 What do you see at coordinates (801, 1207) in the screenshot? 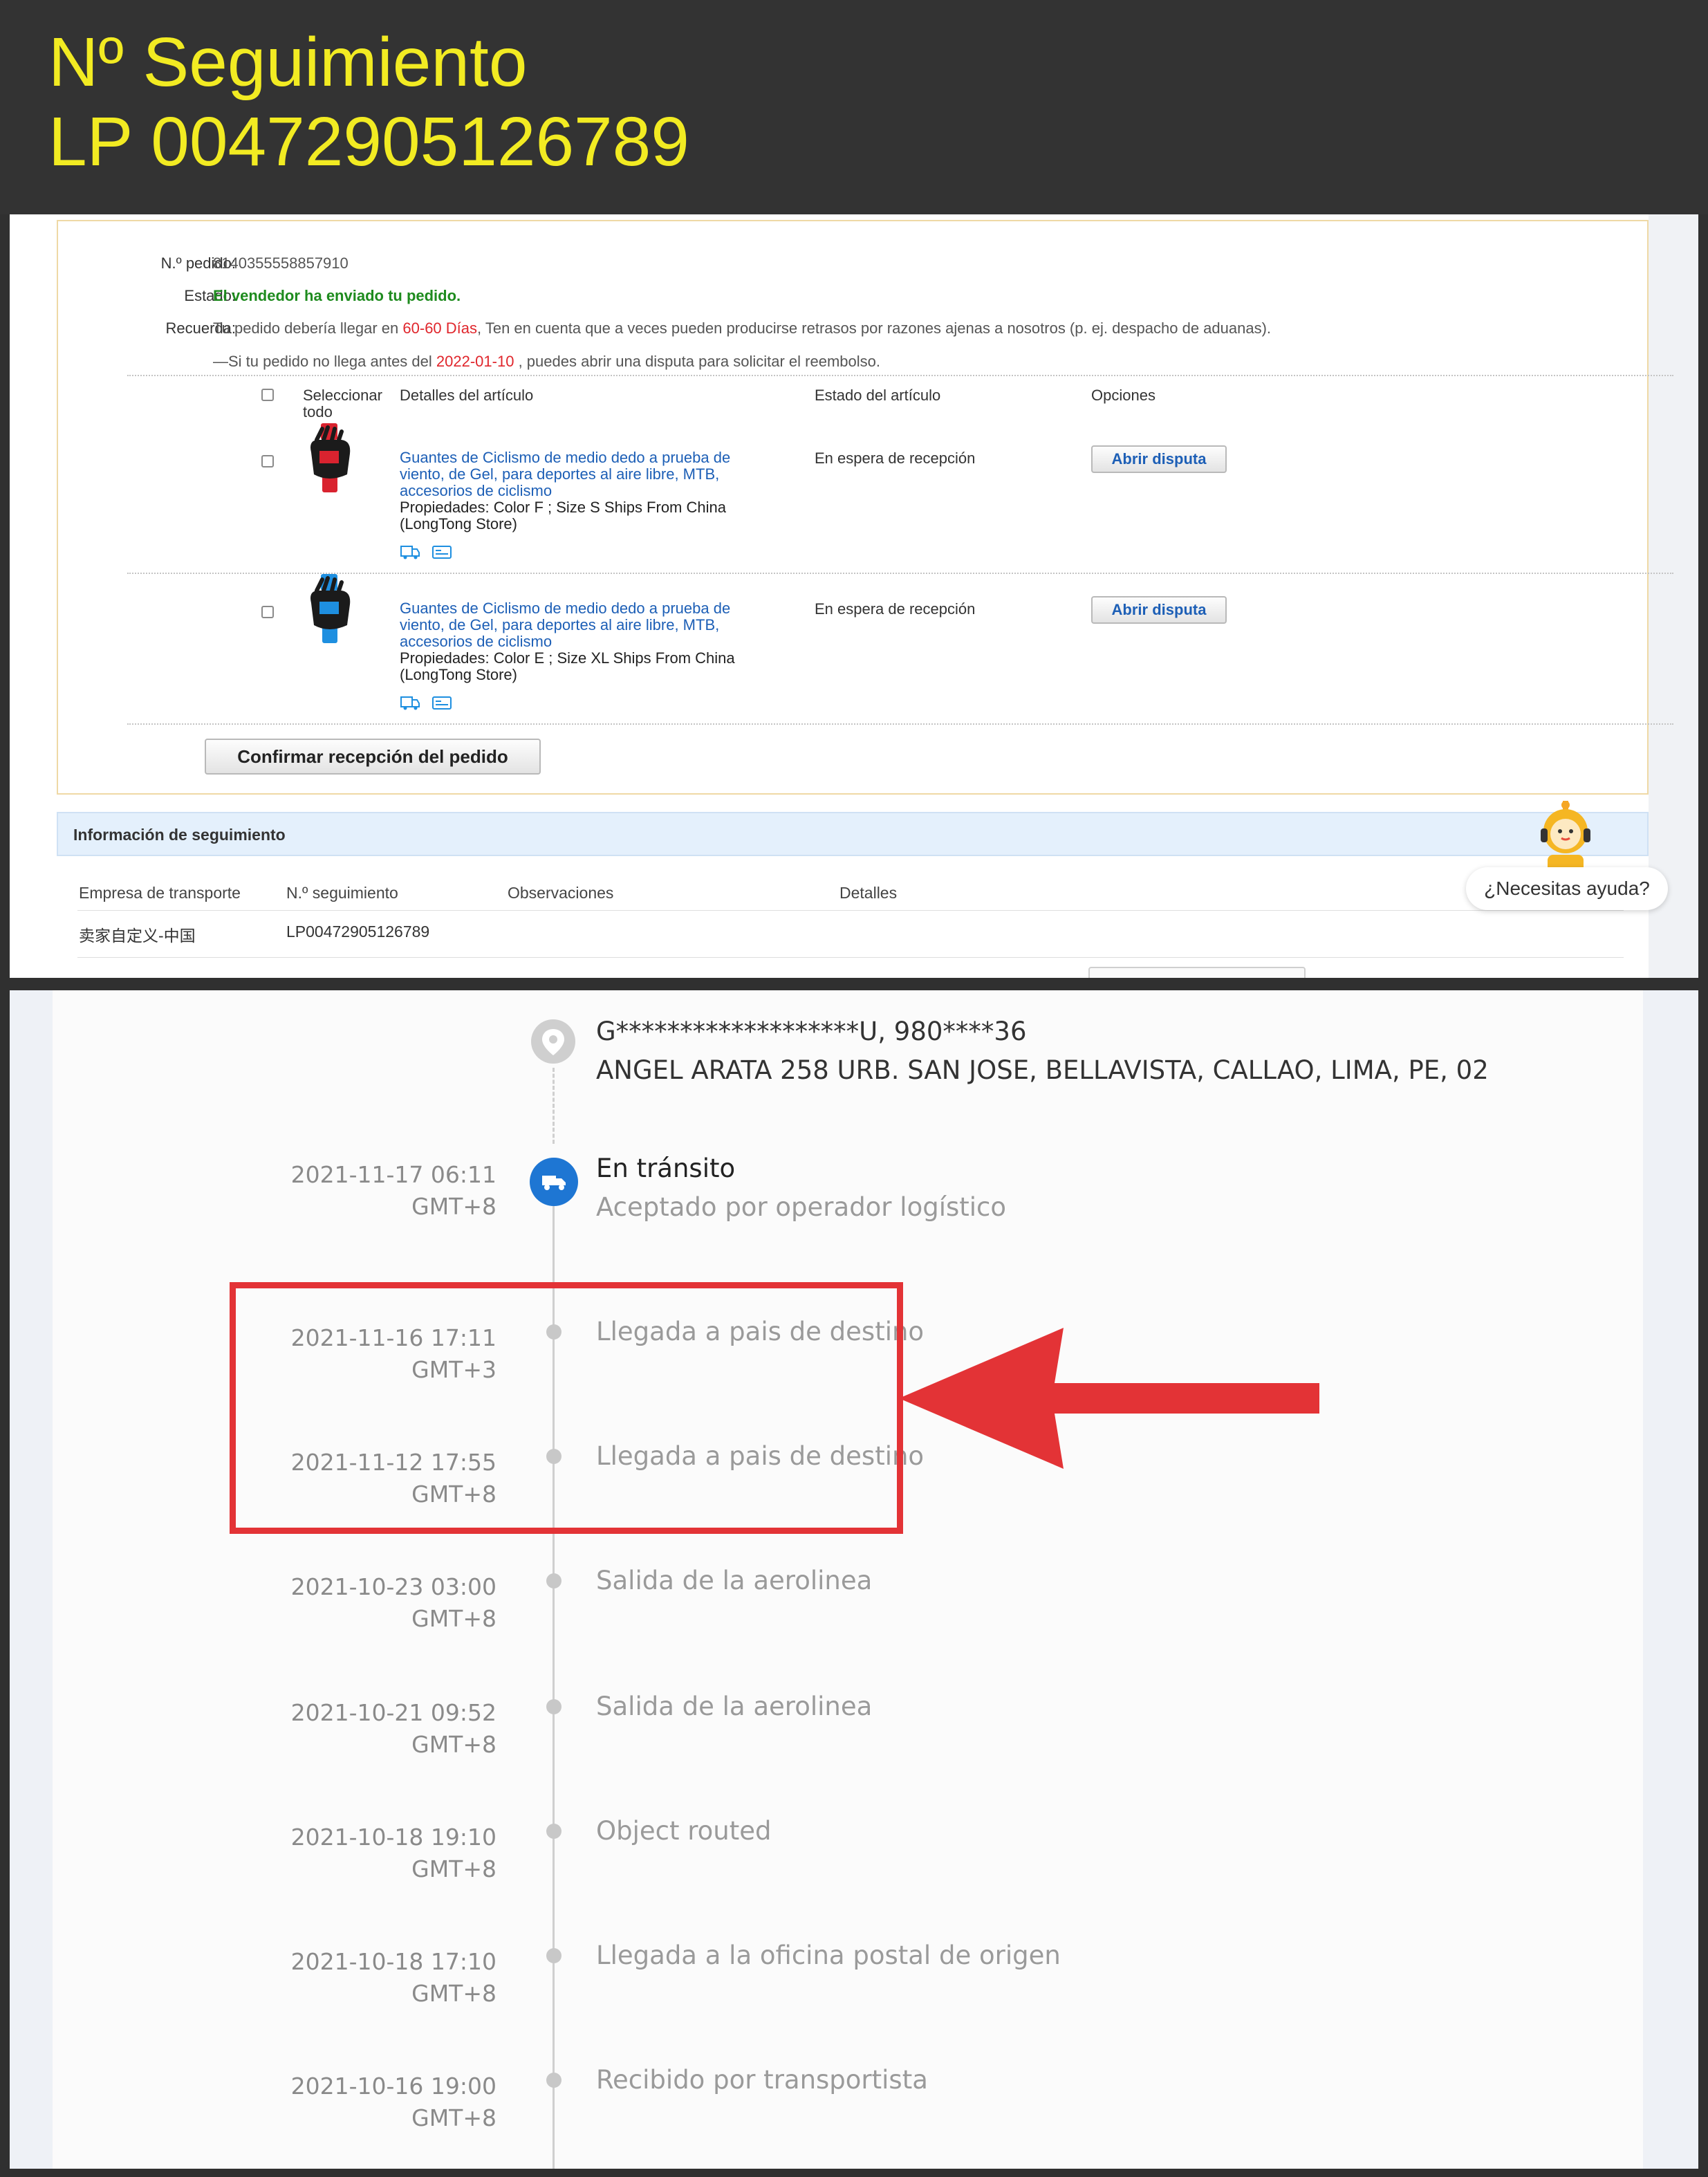
I see `current-event-subtitle: Aceptado por operador logístico` at bounding box center [801, 1207].